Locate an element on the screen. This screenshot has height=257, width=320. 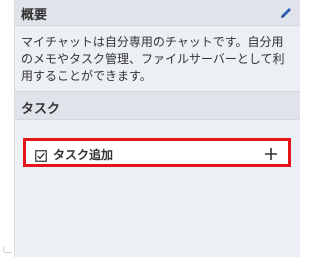
overview-header: 概要 is located at coordinates (157, 13).